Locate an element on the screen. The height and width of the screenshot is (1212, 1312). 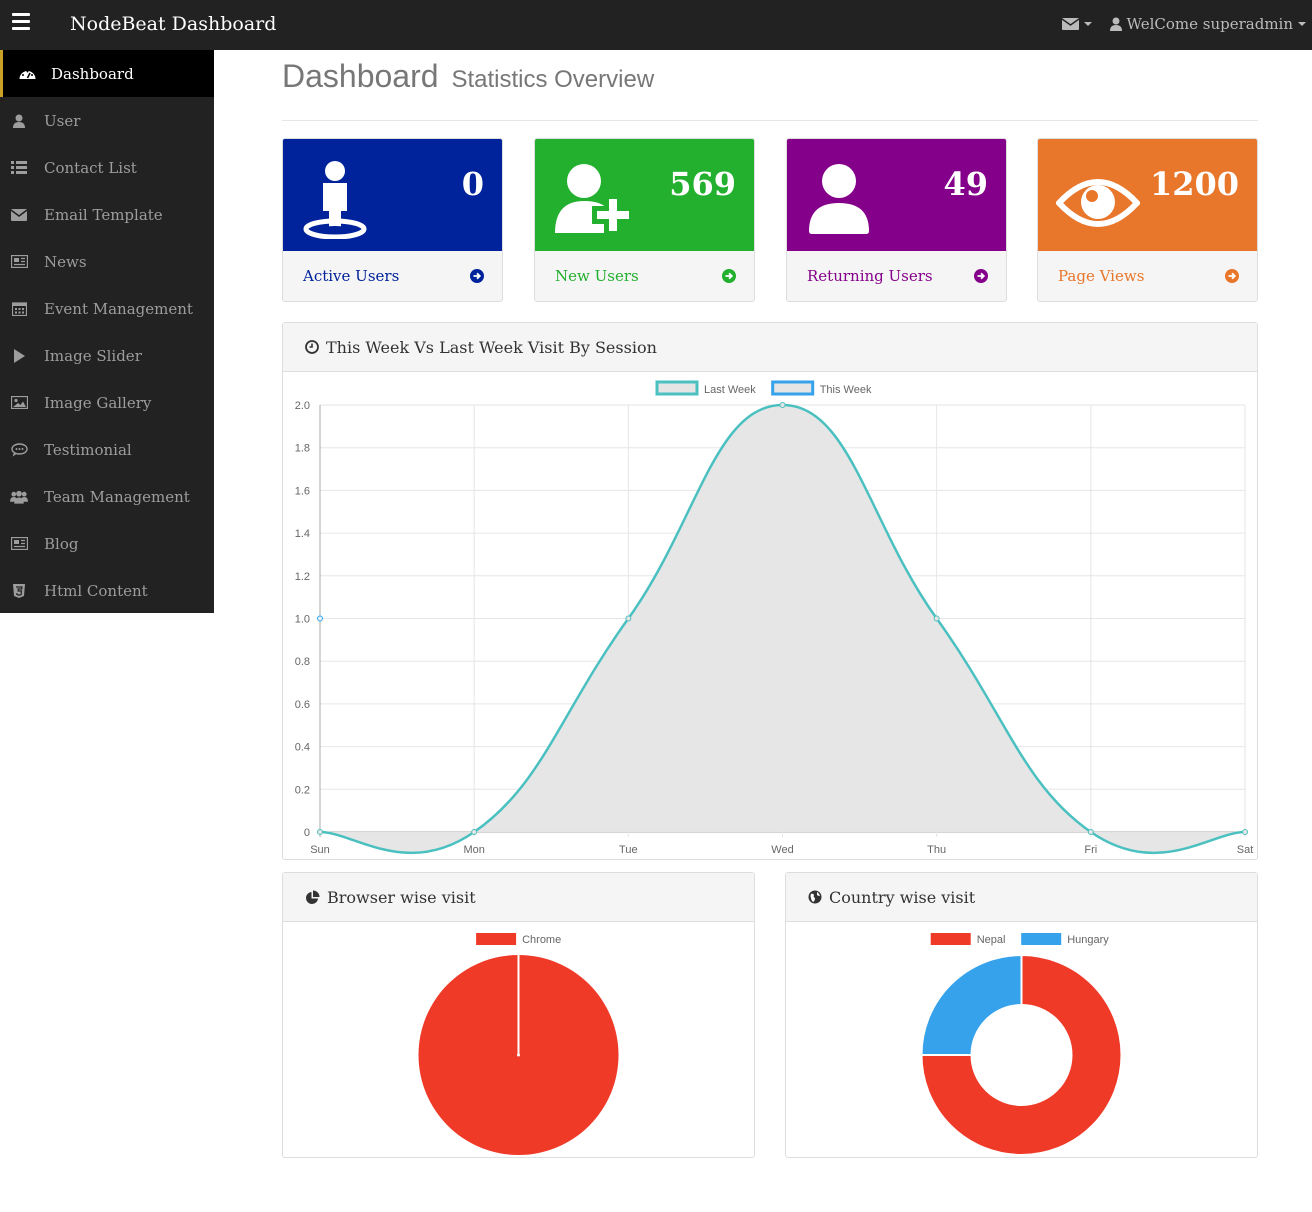
stat-details-link: Returning Users is located at coordinates (896, 276).